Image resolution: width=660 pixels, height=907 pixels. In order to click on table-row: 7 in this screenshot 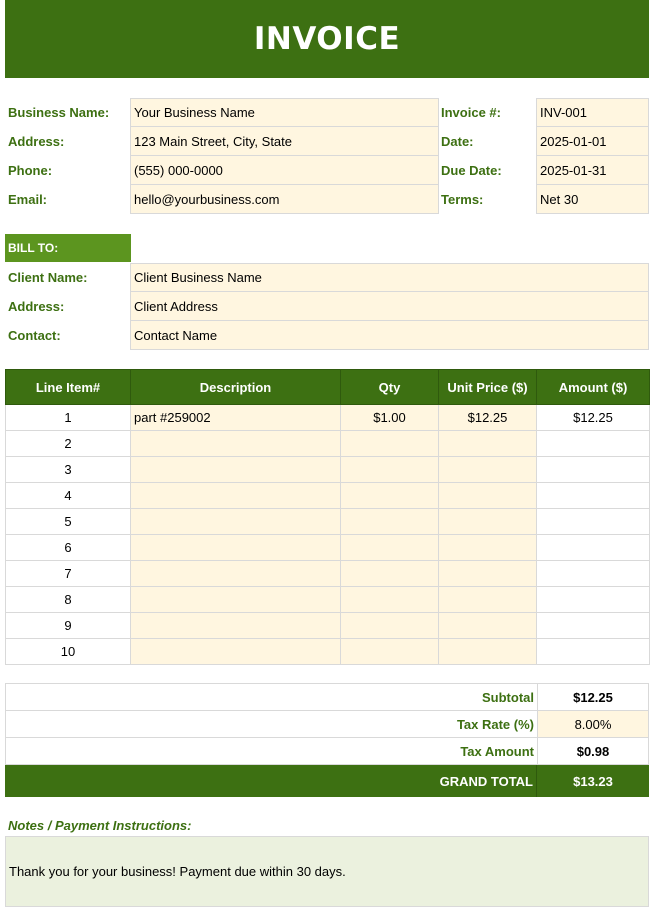, I will do `click(327, 573)`.